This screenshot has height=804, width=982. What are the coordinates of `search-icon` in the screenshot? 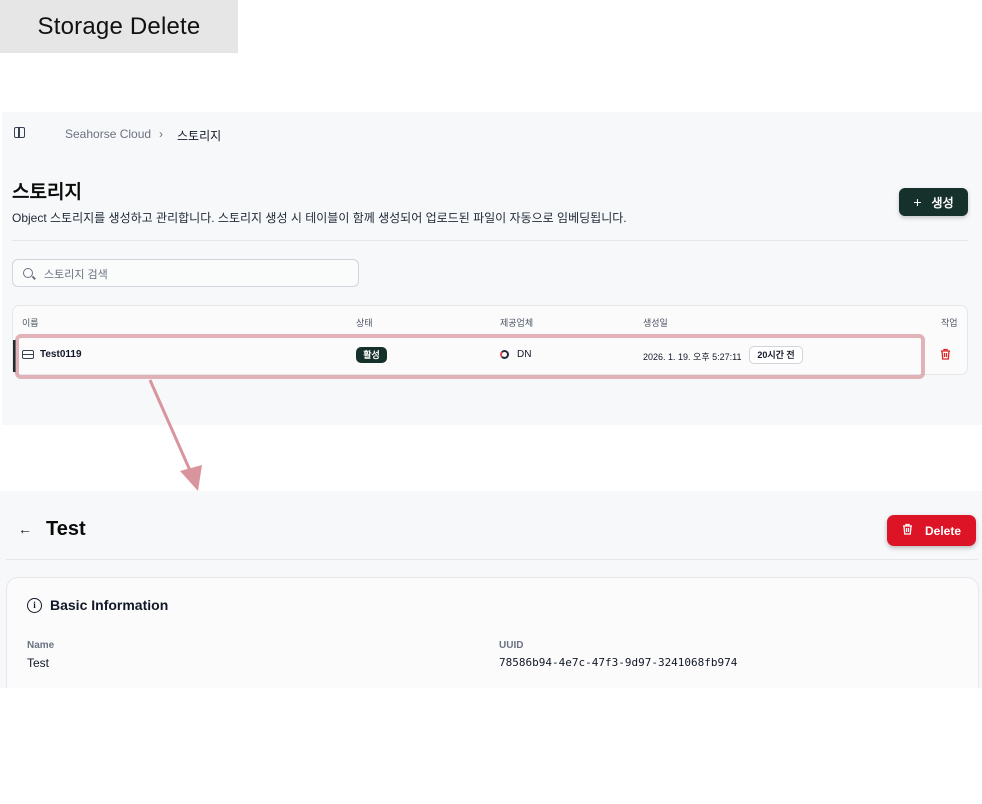 It's located at (28, 273).